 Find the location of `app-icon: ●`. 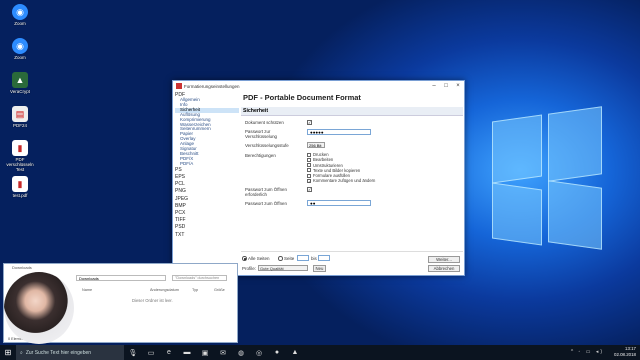

app-icon: ● is located at coordinates (277, 352).